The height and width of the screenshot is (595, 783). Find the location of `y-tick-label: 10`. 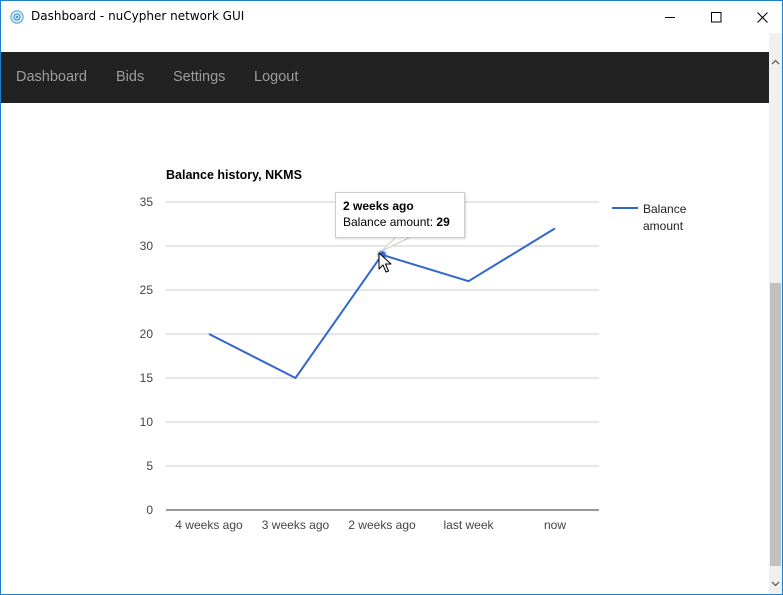

y-tick-label: 10 is located at coordinates (147, 422).